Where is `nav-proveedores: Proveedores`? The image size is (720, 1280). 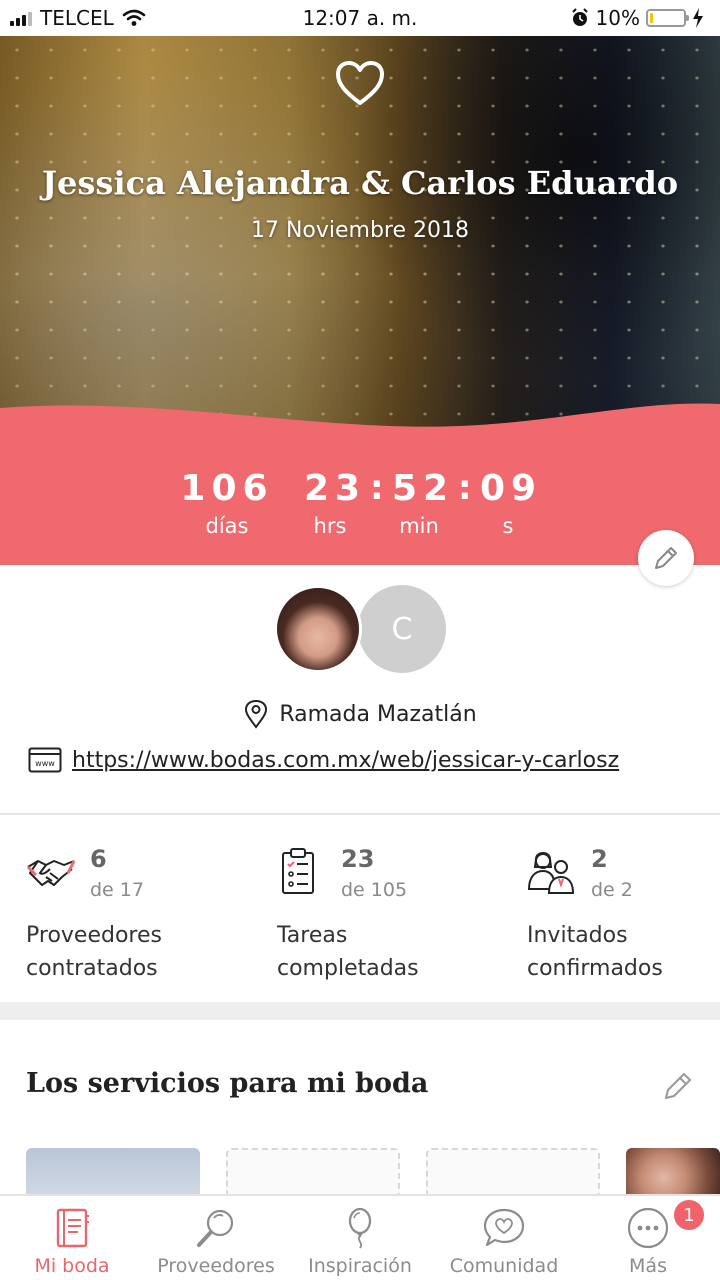 nav-proveedores: Proveedores is located at coordinates (216, 1238).